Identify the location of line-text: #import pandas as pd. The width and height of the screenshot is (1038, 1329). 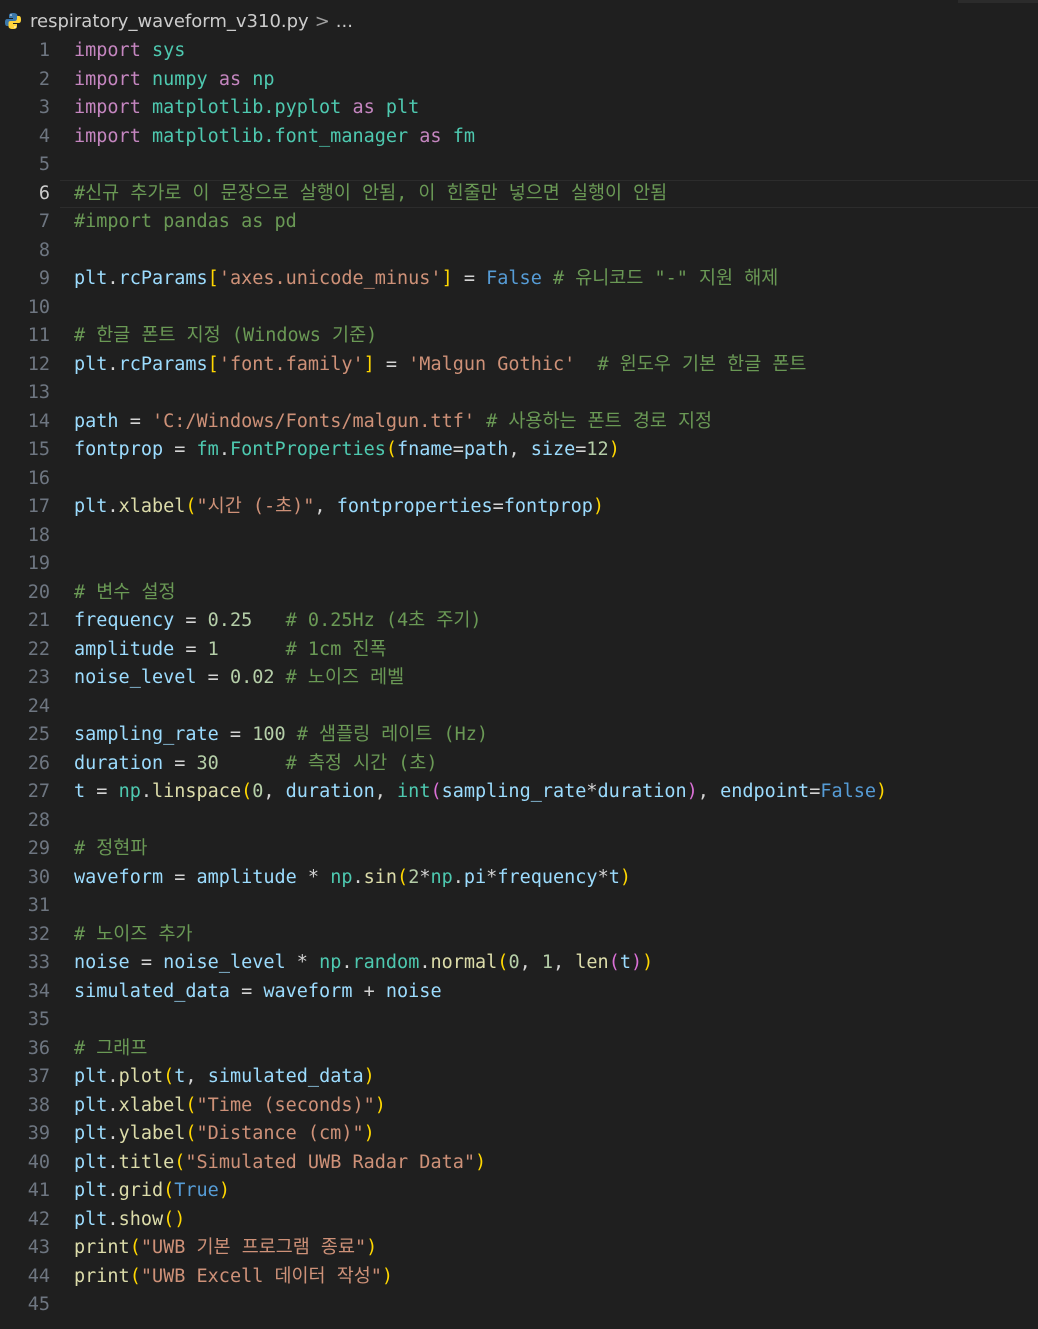
(556, 222).